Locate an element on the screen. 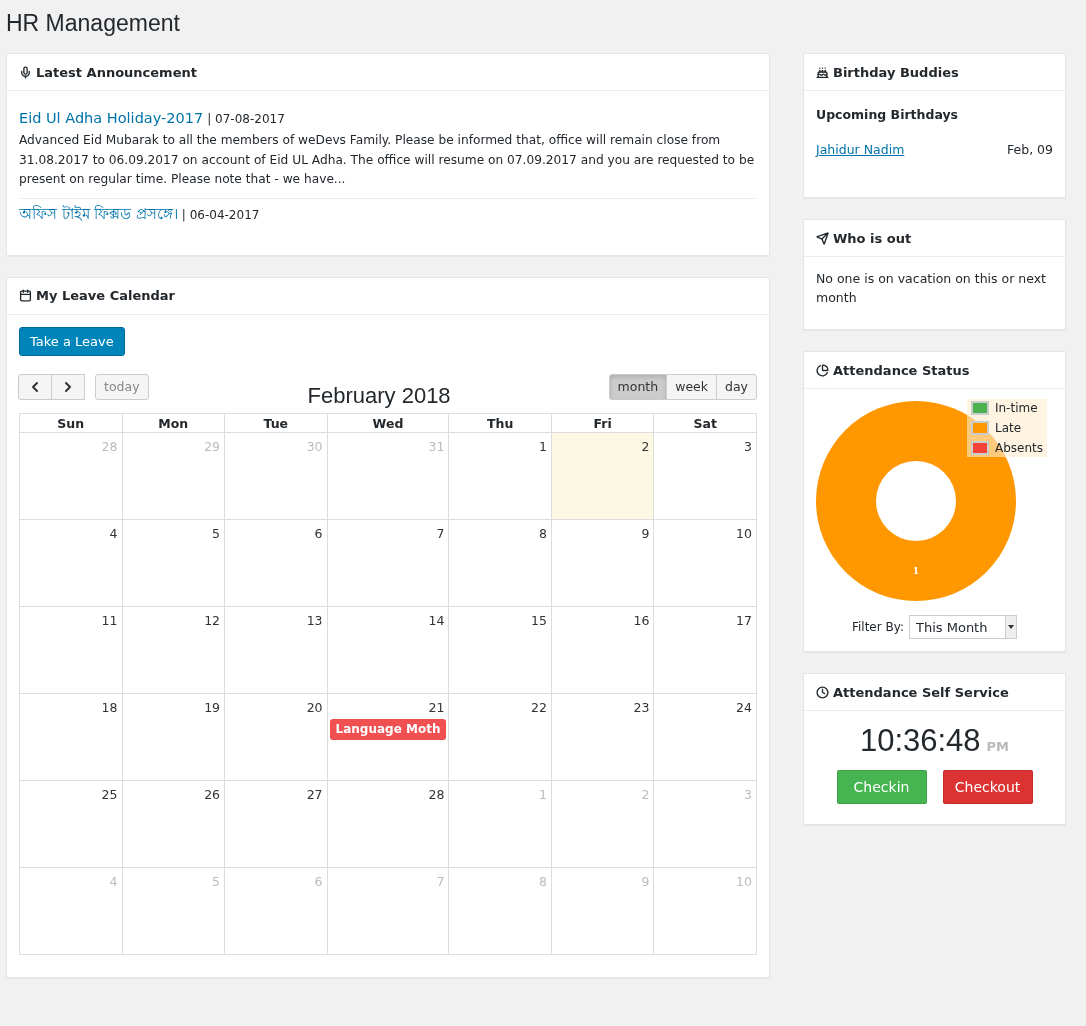  calendar-event: Language Moth is located at coordinates (388, 729).